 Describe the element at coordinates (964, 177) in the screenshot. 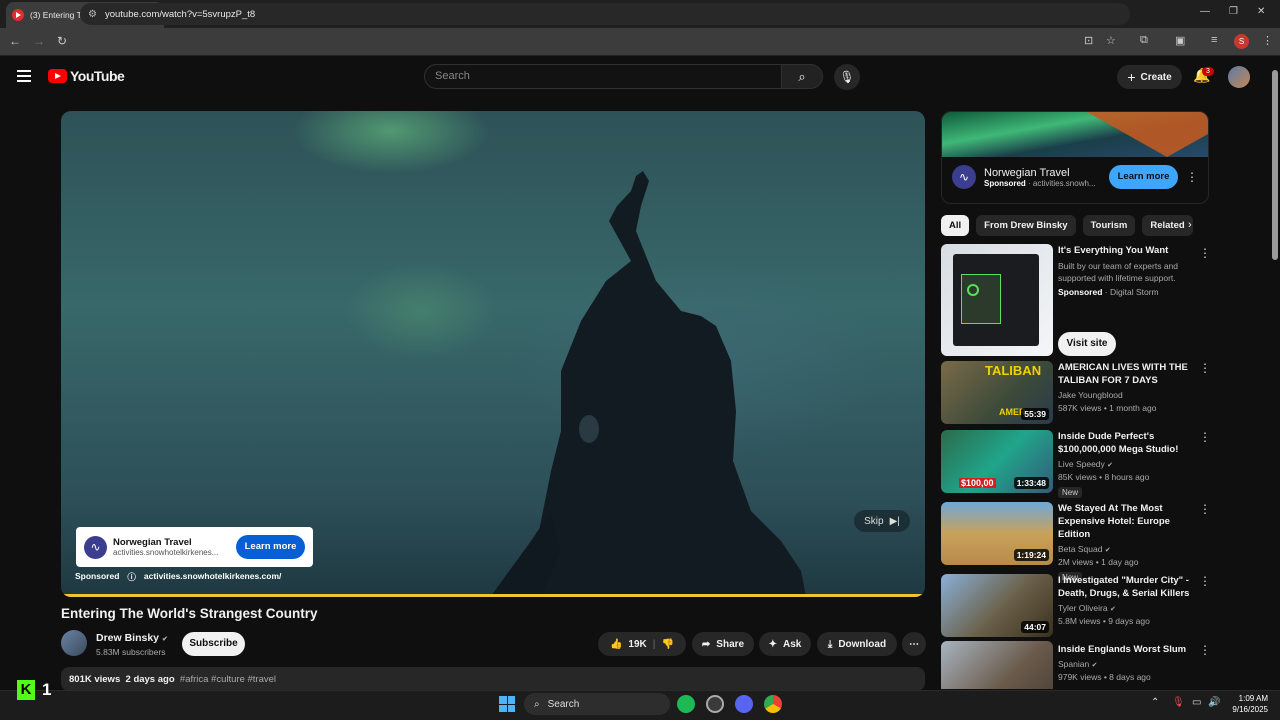

I see `advertiser-logo-icon: ∿` at that location.